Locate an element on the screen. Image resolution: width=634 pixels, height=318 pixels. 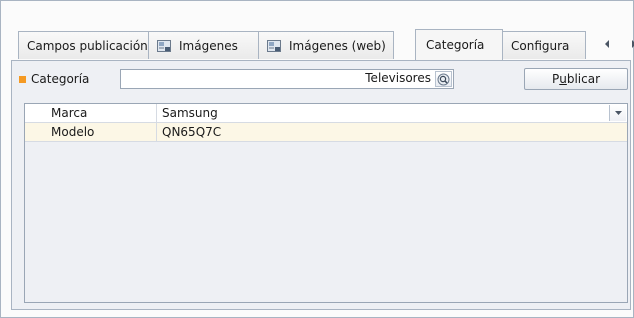
publish-label-suffix: blicar is located at coordinates (583, 79).